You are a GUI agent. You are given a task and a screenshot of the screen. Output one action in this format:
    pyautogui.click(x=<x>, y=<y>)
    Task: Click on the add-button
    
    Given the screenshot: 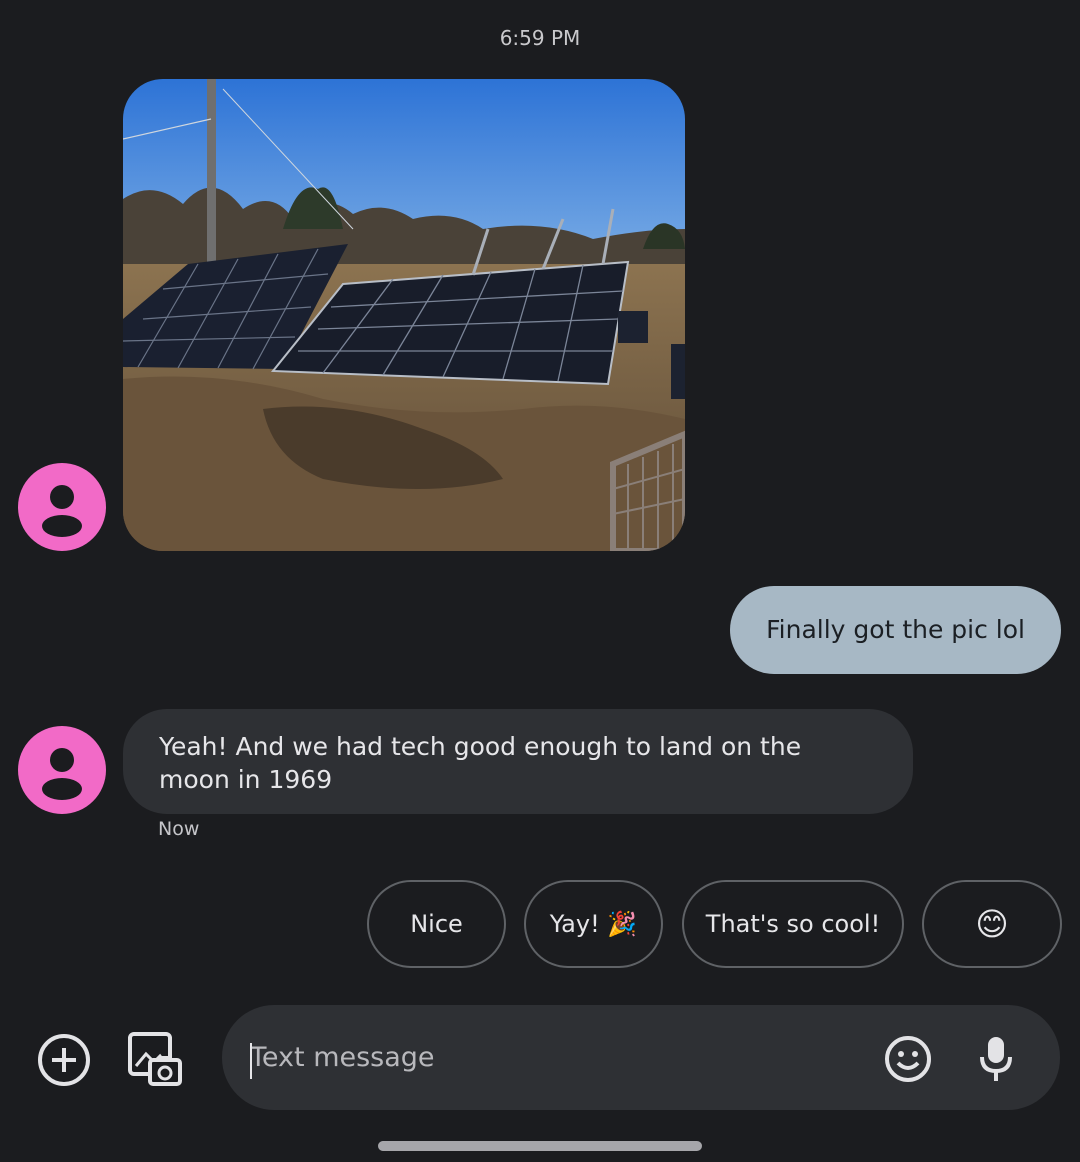 What is the action you would take?
    pyautogui.click(x=64, y=1060)
    